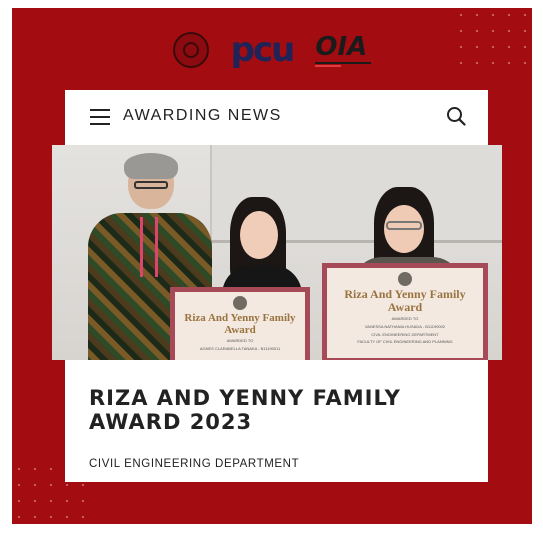 This screenshot has width=543, height=533. What do you see at coordinates (149, 247) in the screenshot?
I see `lanyard` at bounding box center [149, 247].